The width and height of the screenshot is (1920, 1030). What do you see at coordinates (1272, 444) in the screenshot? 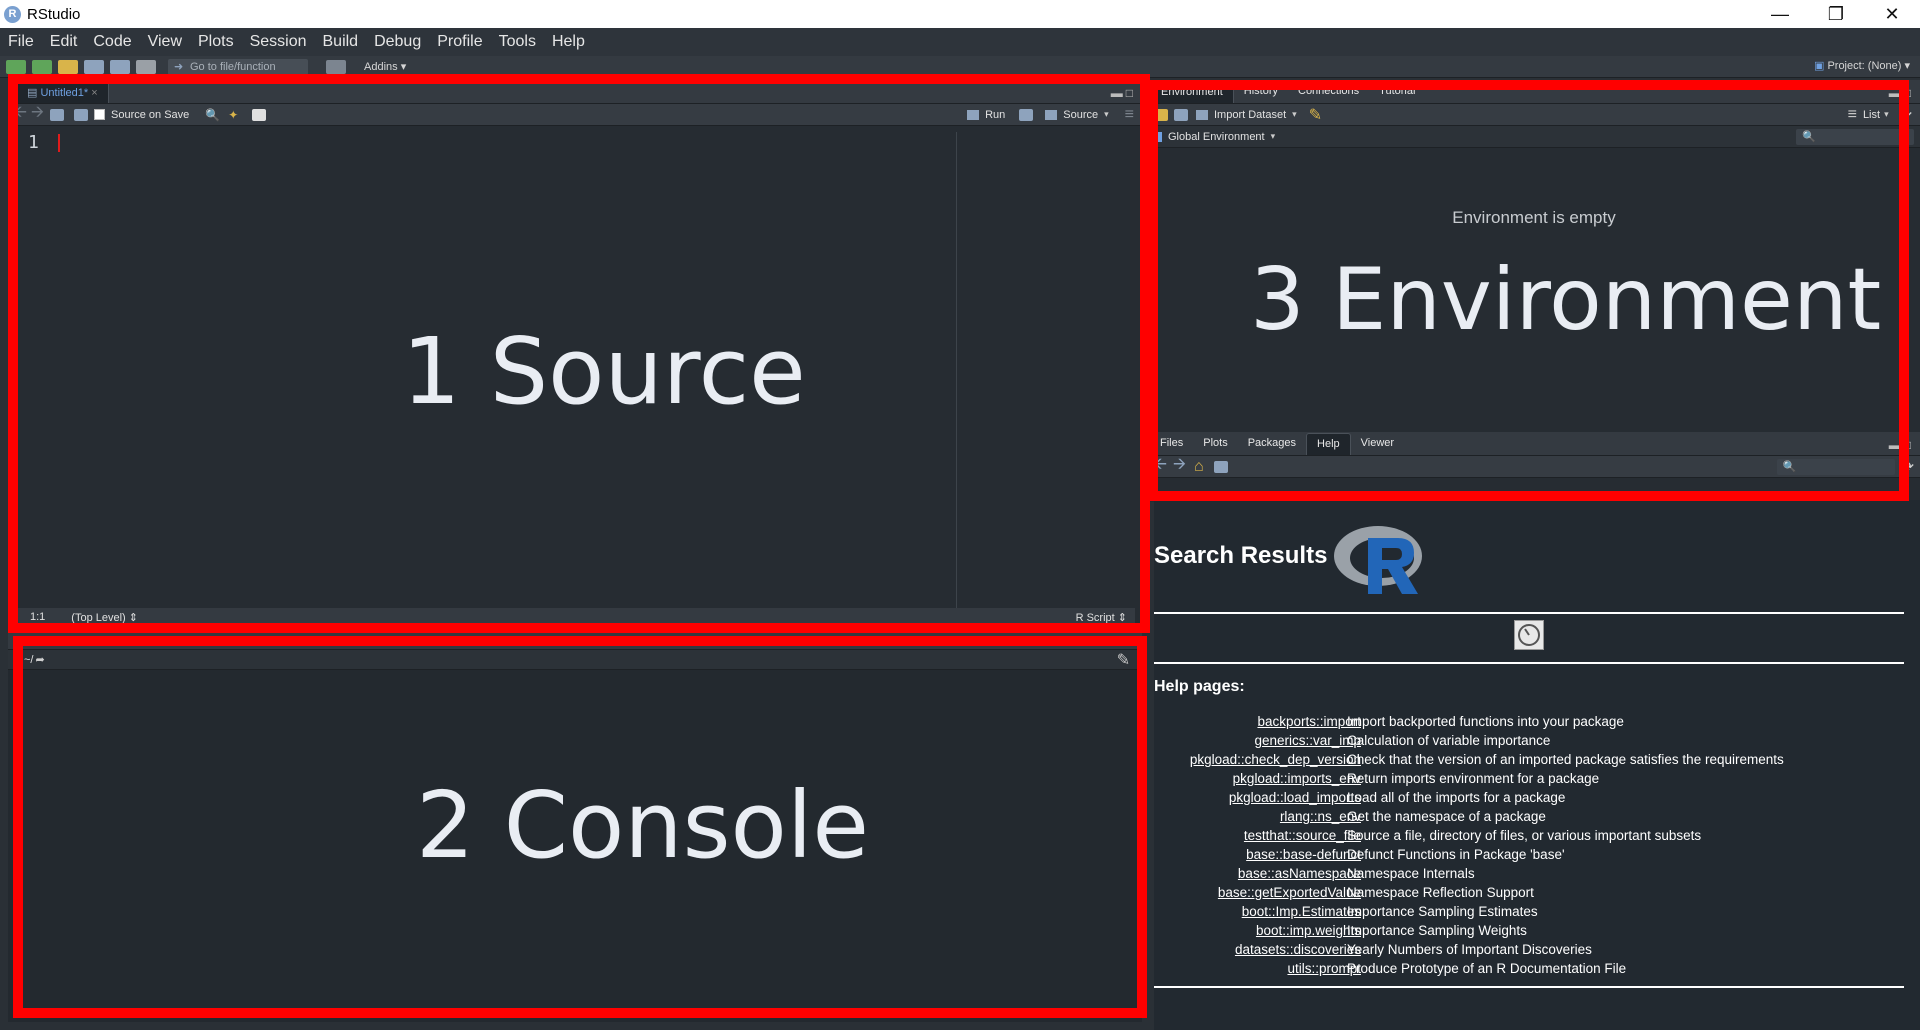
I see `tab-packages: Packages` at bounding box center [1272, 444].